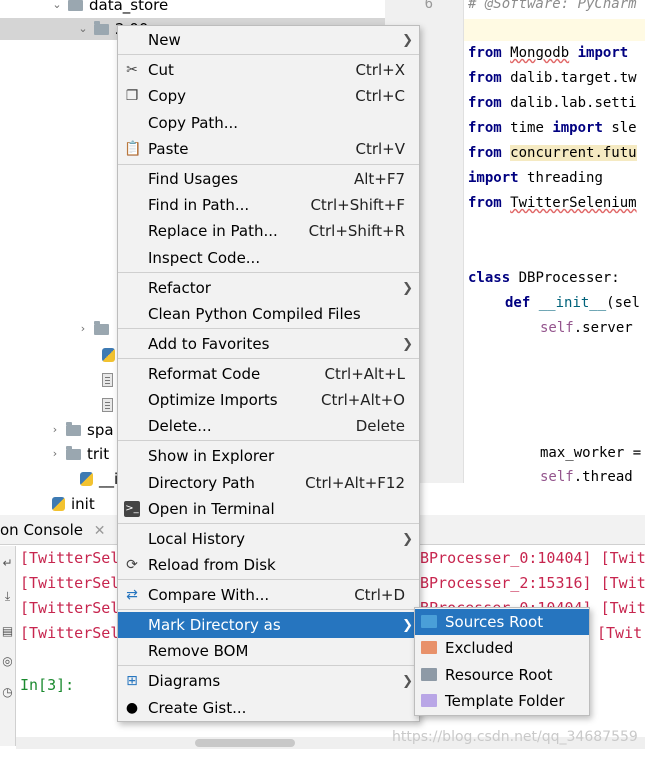  I want to click on code-line-self: self.server, so click(586, 328).